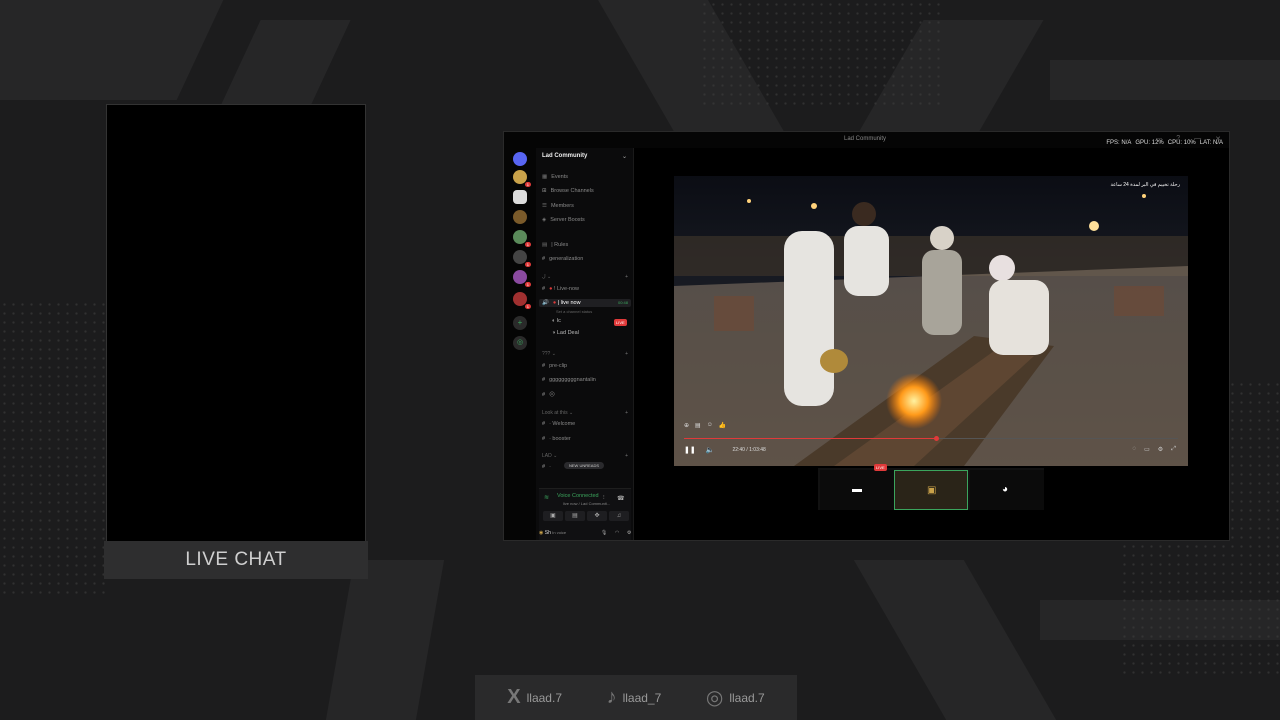  I want to click on server-header: Lad Community ⌄, so click(584, 156).